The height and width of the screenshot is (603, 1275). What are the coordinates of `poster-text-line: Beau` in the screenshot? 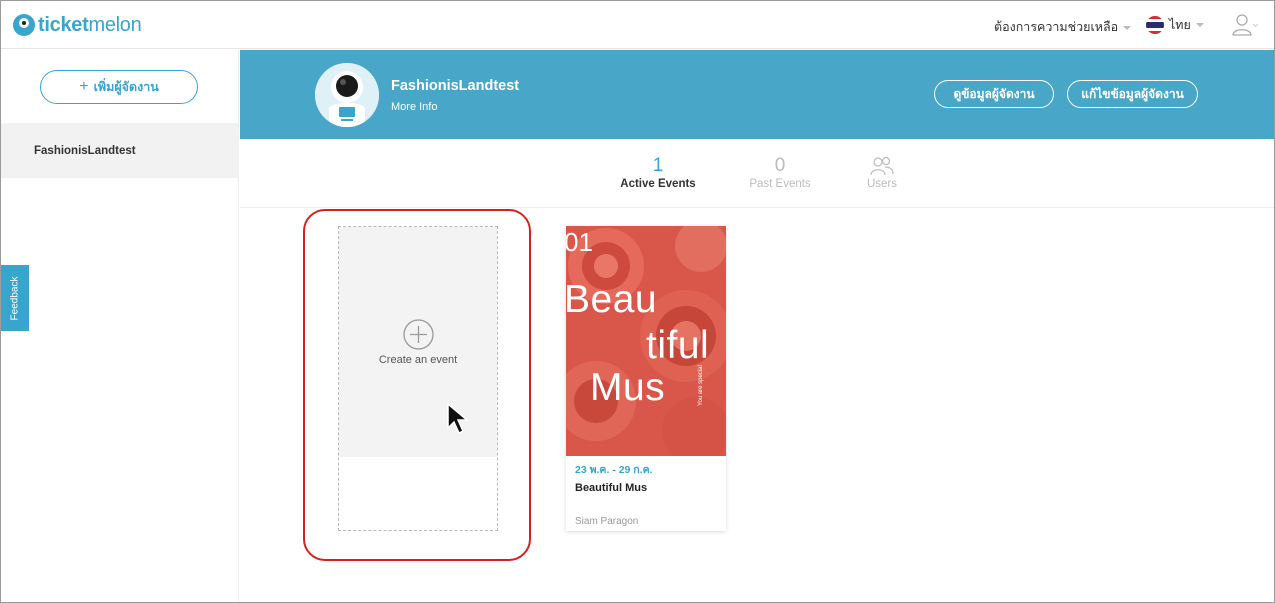 It's located at (612, 299).